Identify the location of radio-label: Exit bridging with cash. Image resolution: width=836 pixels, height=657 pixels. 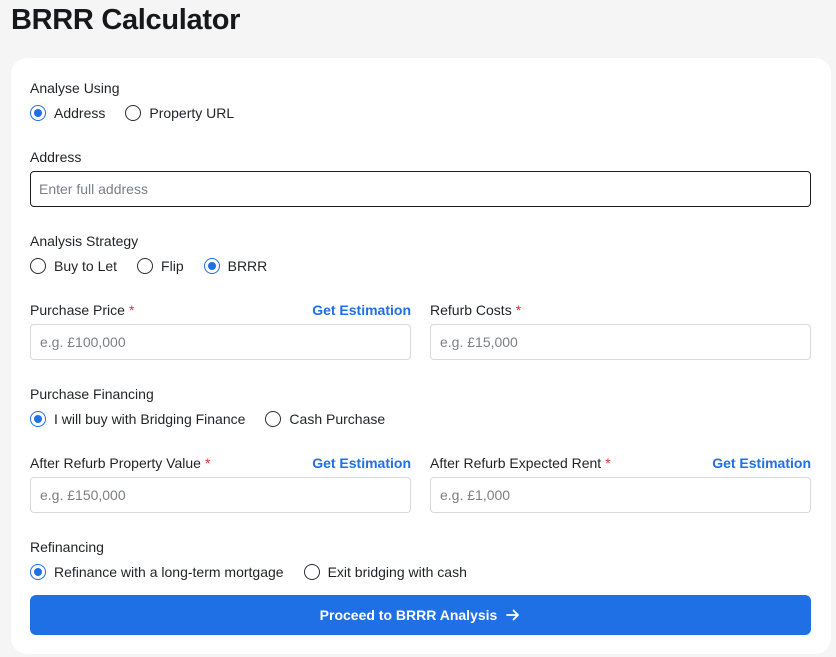
(397, 572).